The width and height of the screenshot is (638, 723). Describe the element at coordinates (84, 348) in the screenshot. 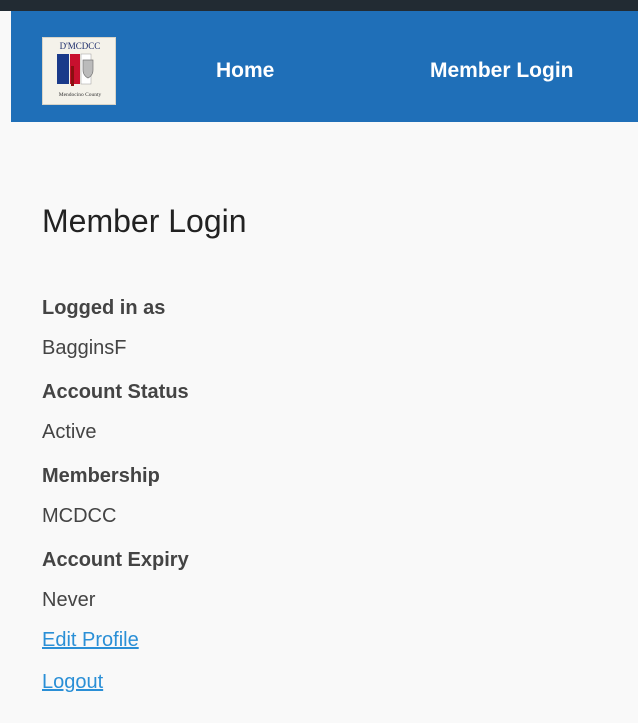

I see `logged-in-as-value: BagginsF` at that location.